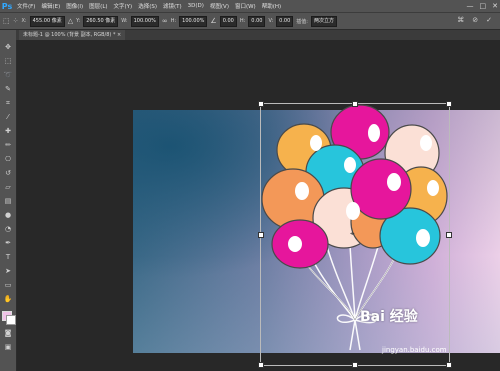  What do you see at coordinates (414, 350) in the screenshot?
I see `watermark-url: jingyan.baidu.com` at bounding box center [414, 350].